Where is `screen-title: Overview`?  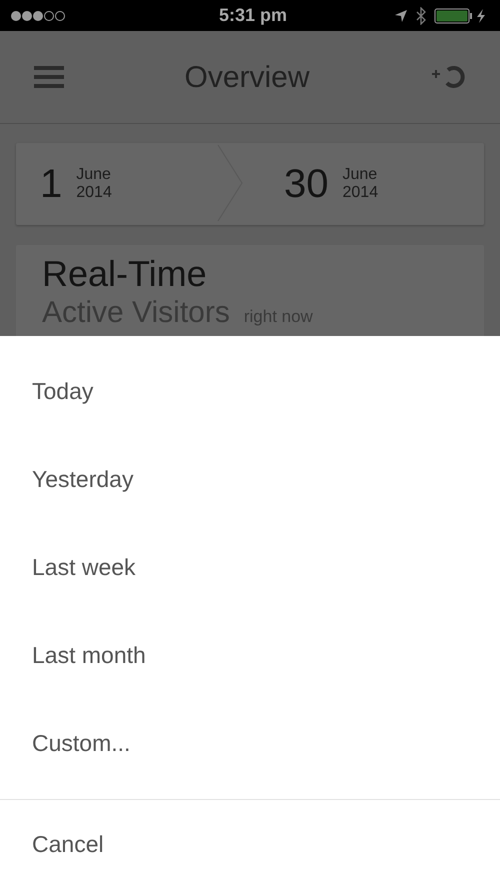 screen-title: Overview is located at coordinates (247, 78).